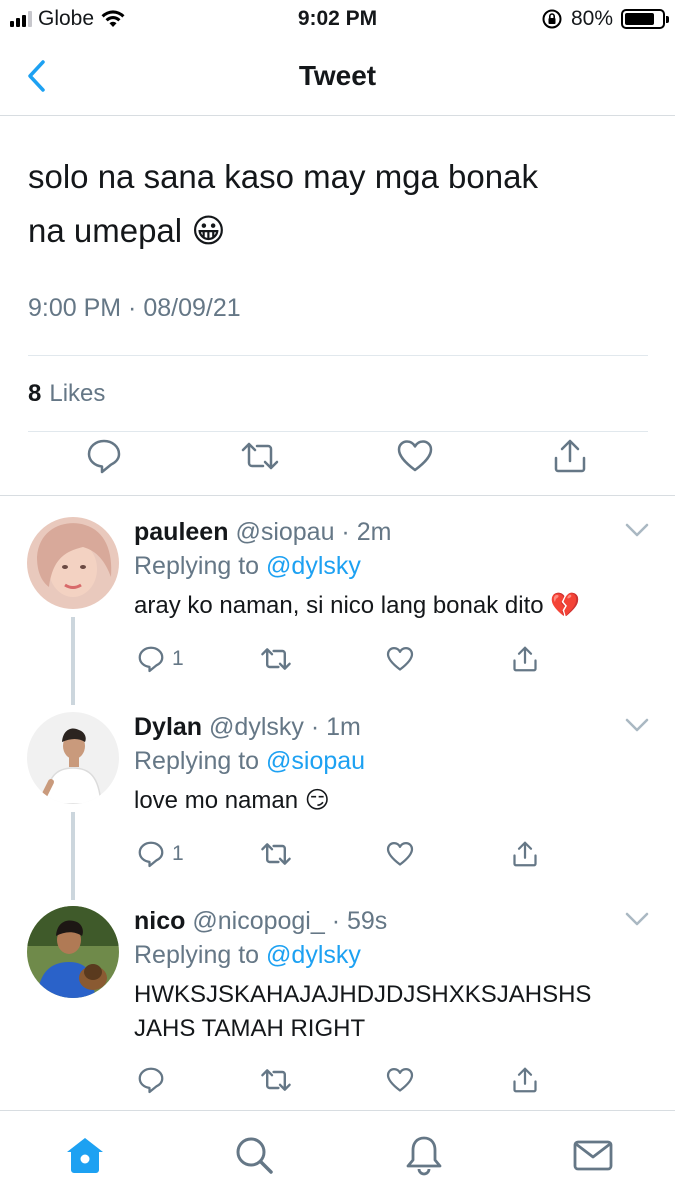  Describe the element at coordinates (159, 921) in the screenshot. I see `display-name: nico` at that location.